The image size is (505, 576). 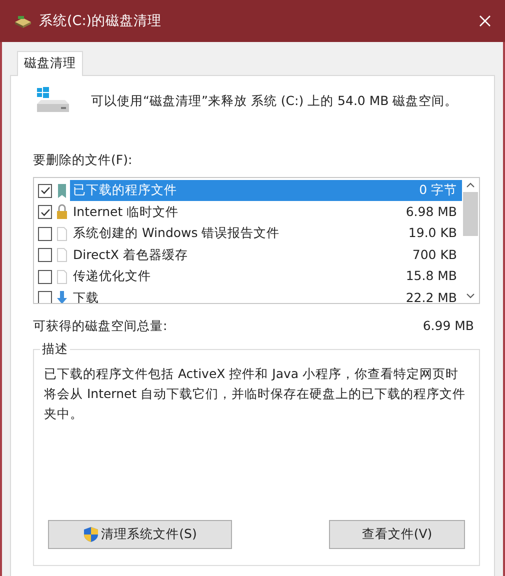 I want to click on total-value: 6.99 MB, so click(x=448, y=326).